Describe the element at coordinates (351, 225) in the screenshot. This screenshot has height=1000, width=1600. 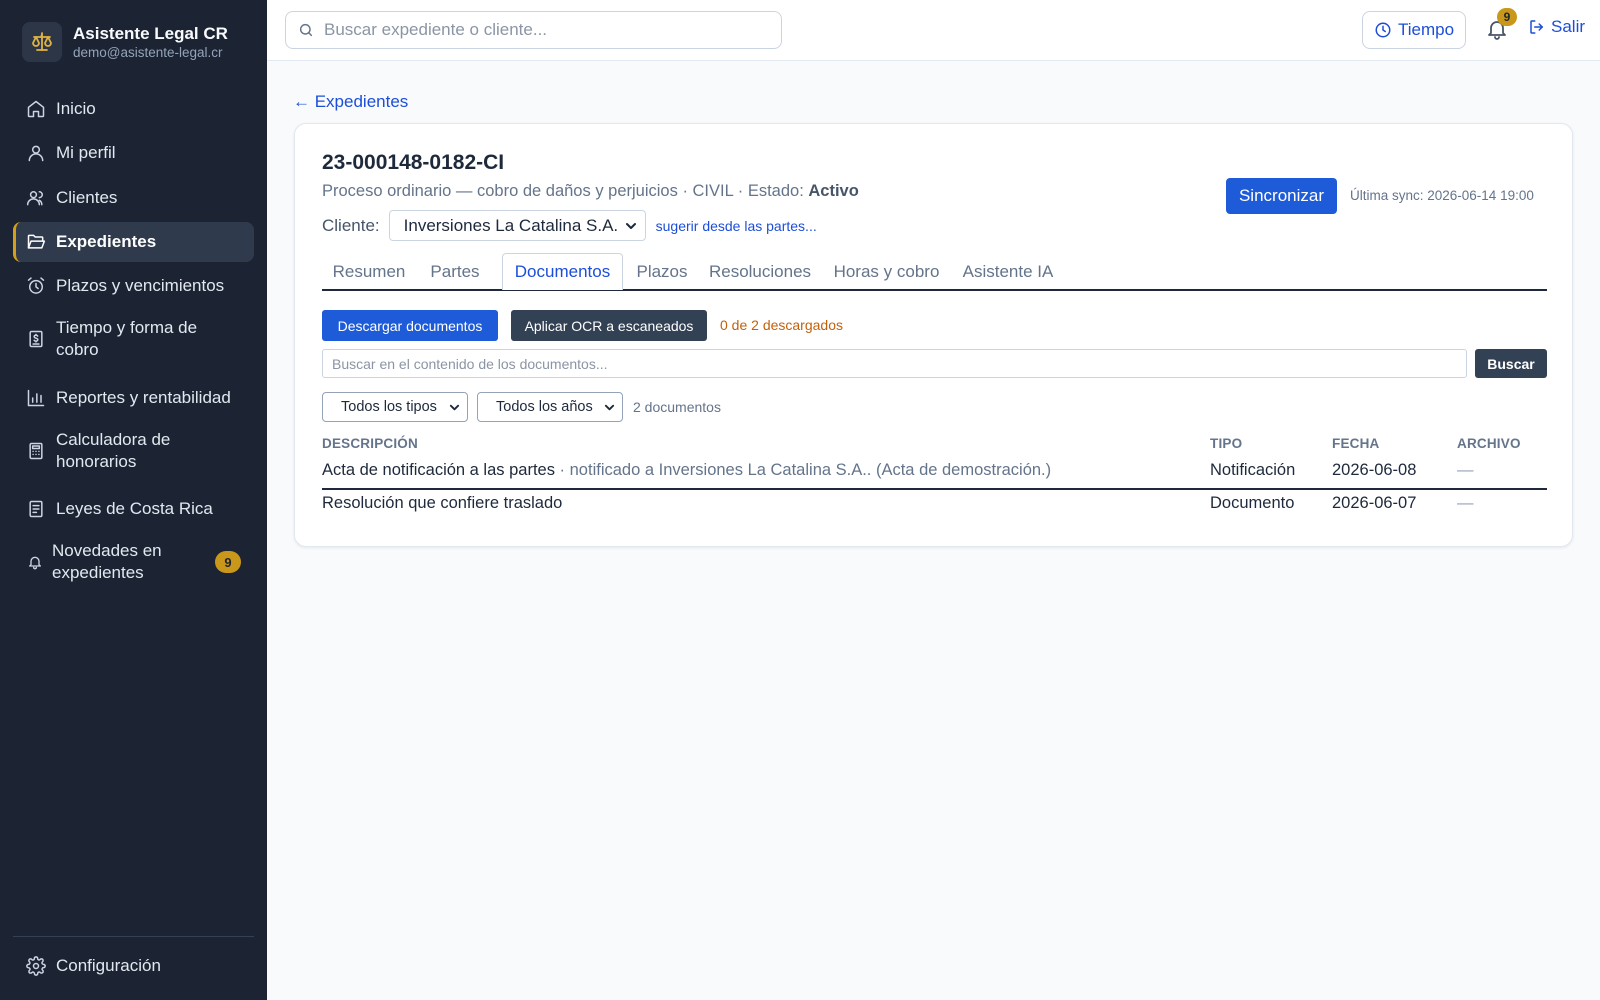
I see `client-label: Cliente:` at that location.